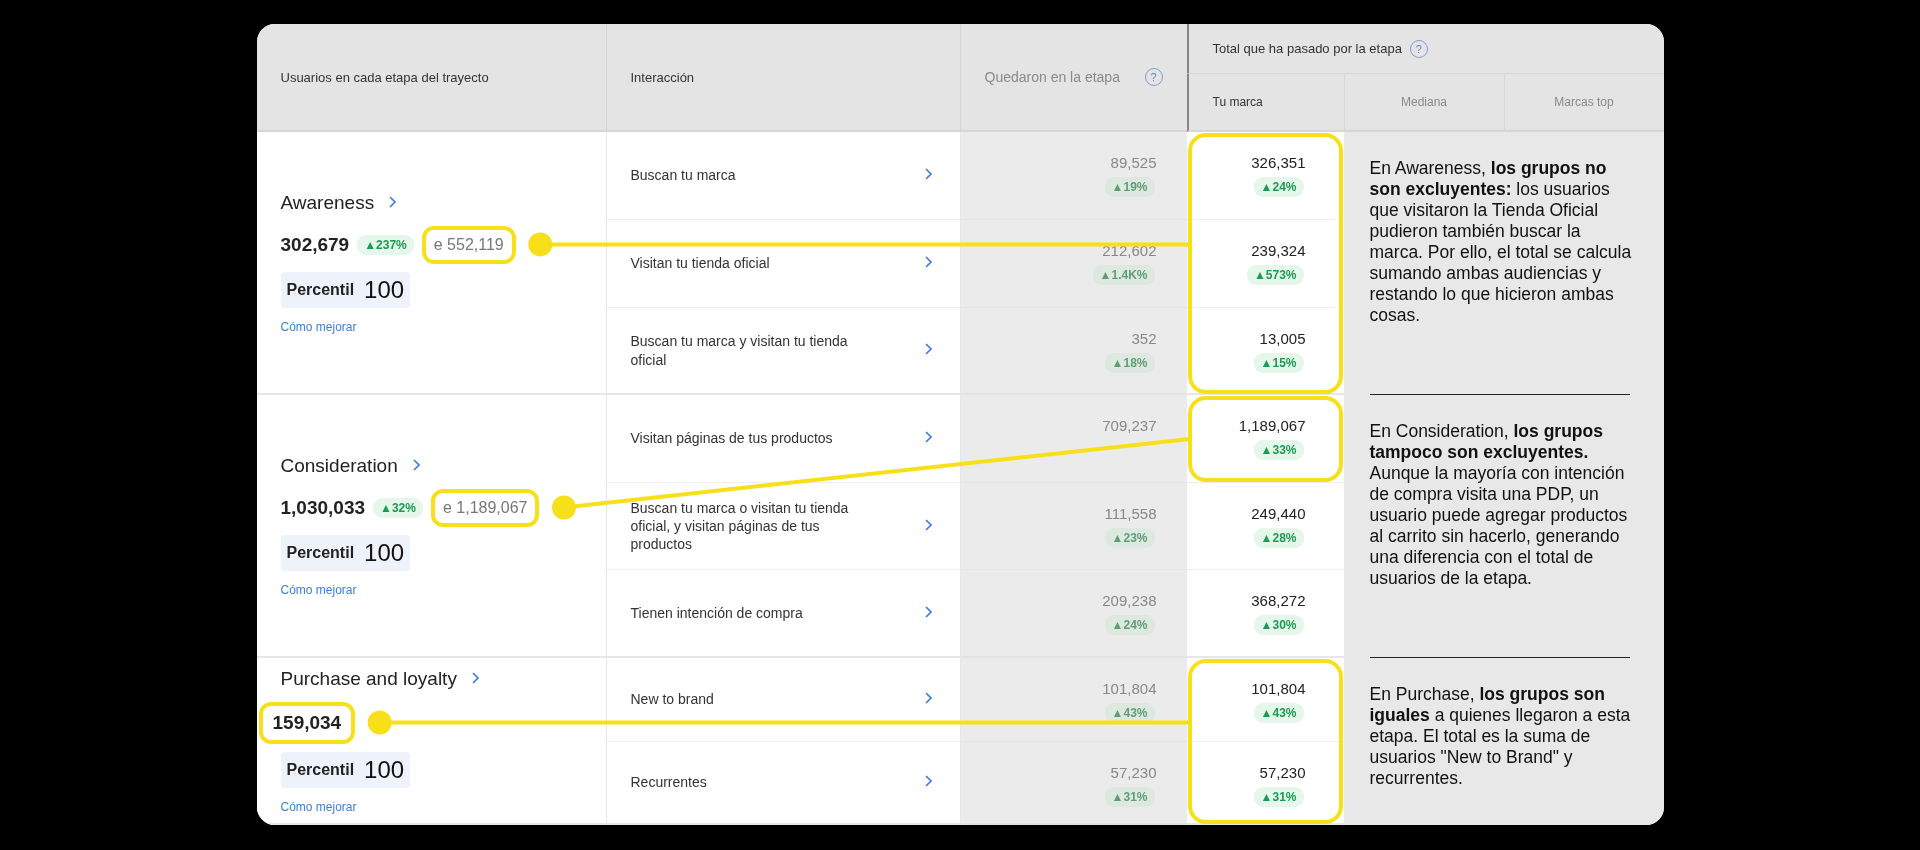 Image resolution: width=1920 pixels, height=850 pixels. What do you see at coordinates (783, 614) in the screenshot?
I see `interaction-row: Tienen intención de compra` at bounding box center [783, 614].